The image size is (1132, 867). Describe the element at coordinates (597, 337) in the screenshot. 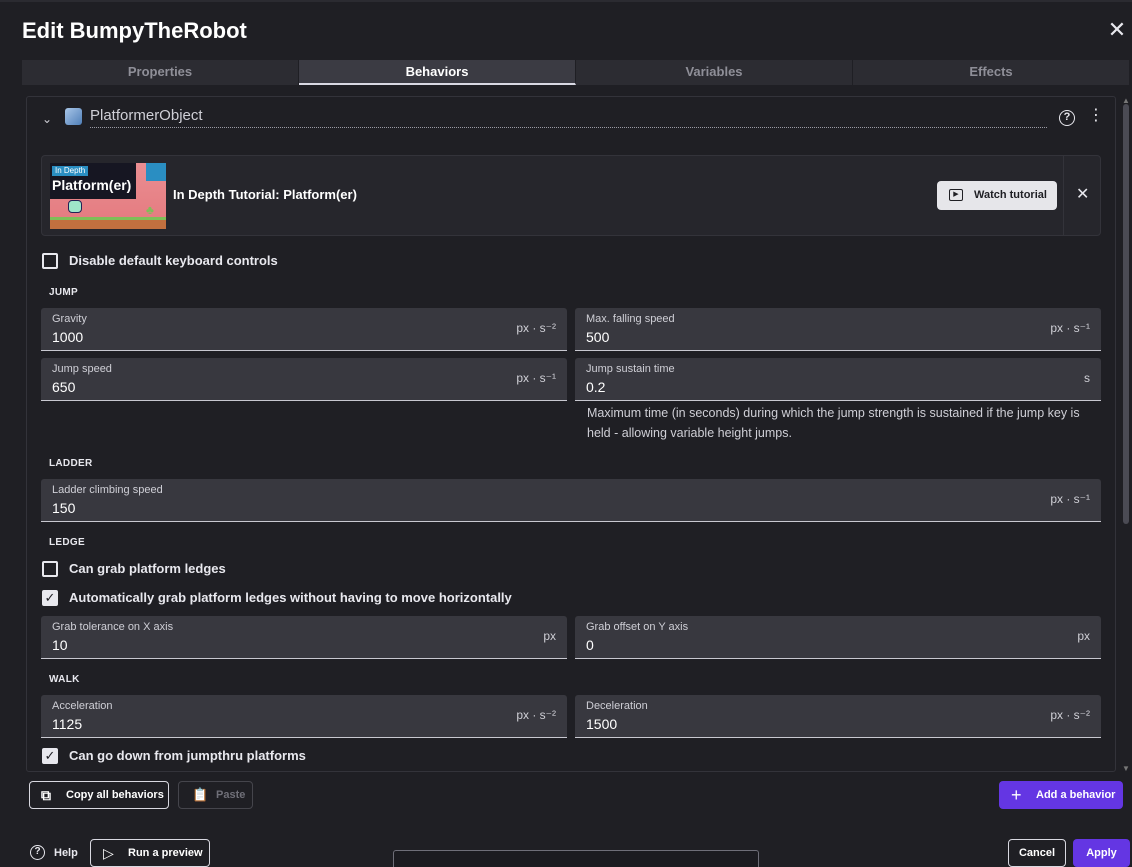

I see `field-value: 500` at that location.